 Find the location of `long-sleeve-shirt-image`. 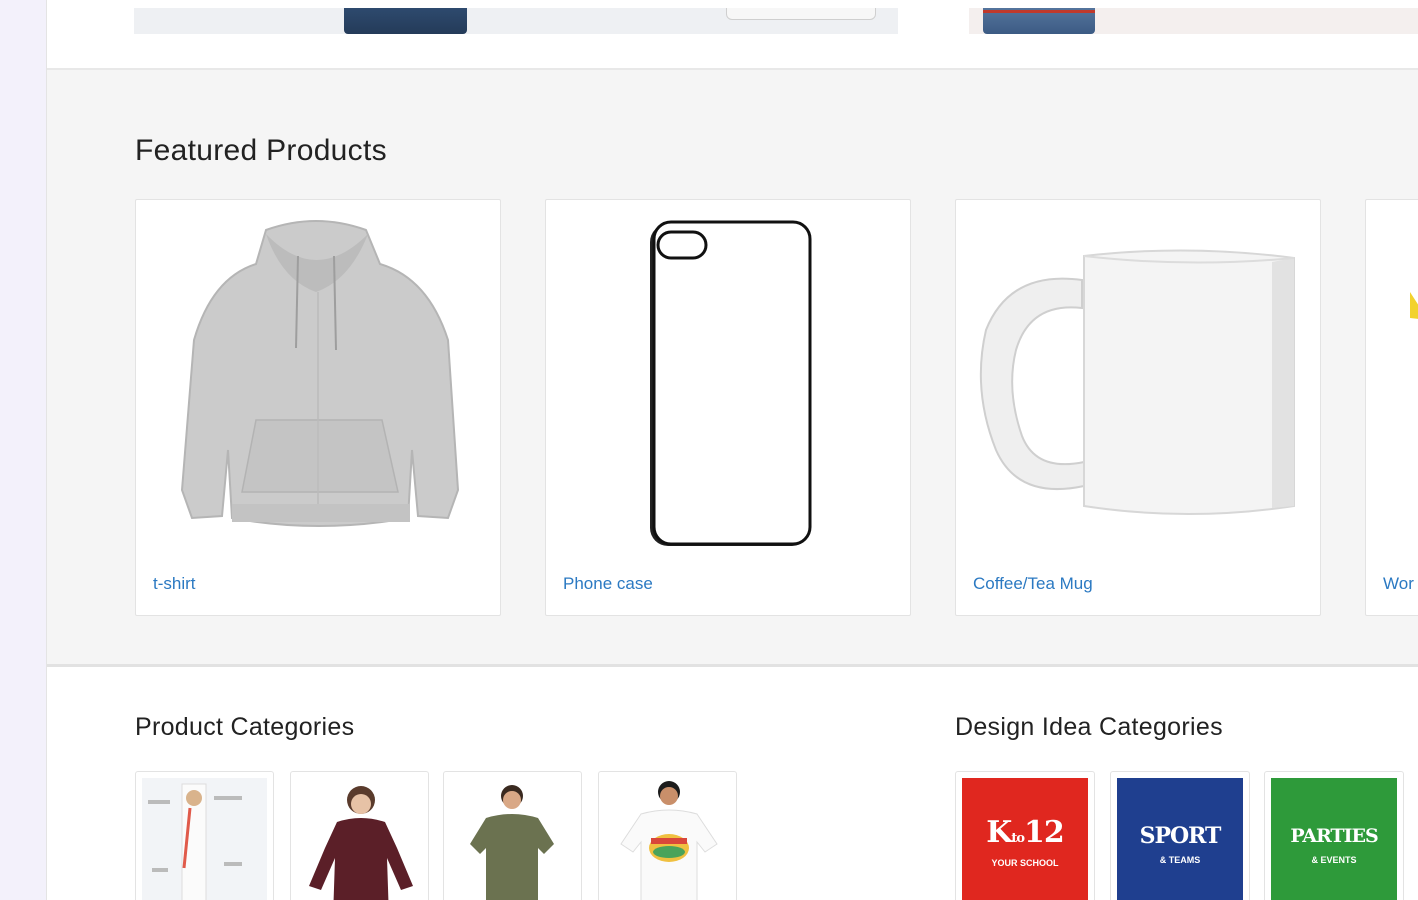

long-sleeve-shirt-image is located at coordinates (359, 839).